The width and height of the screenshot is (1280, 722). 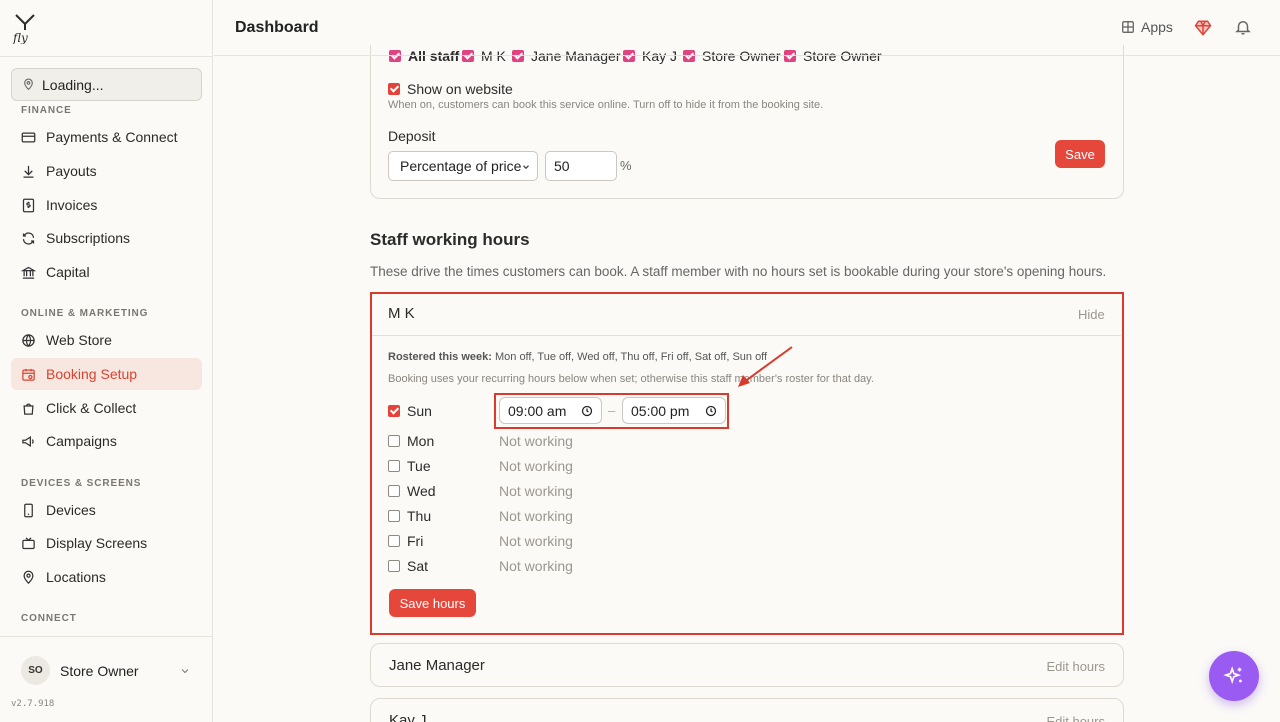 What do you see at coordinates (463, 166) in the screenshot?
I see `deposit-type-select: Percentage of price` at bounding box center [463, 166].